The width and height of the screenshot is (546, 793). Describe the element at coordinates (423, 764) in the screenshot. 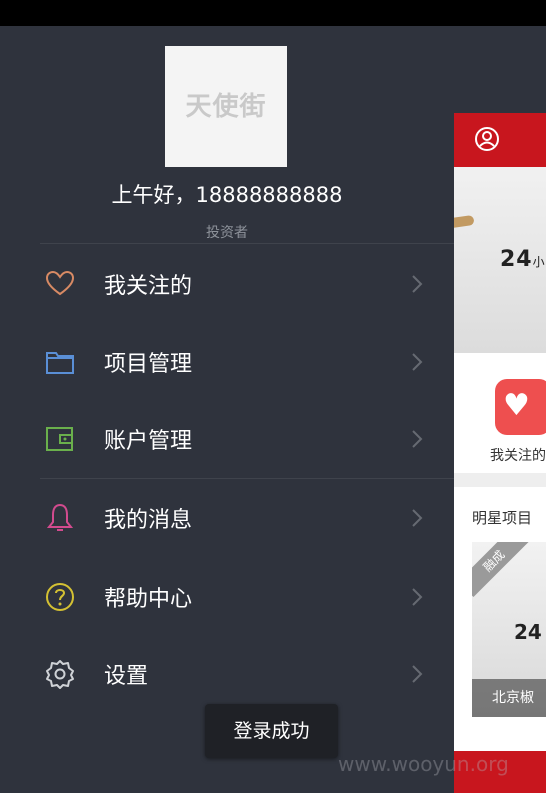

I see `watermark: www.wooyun.org` at that location.